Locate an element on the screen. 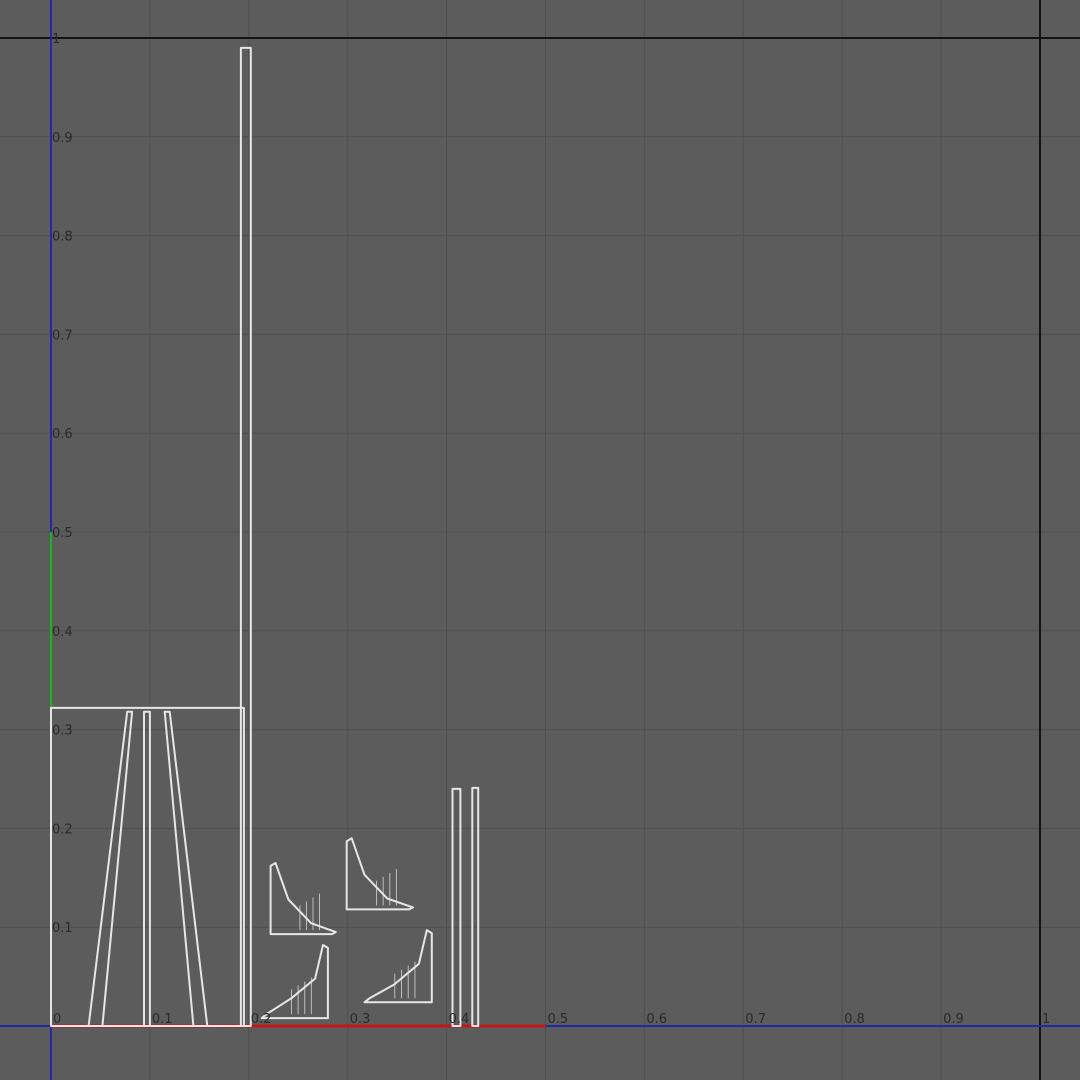  v-tick-label: 0.7 is located at coordinates (62, 335).